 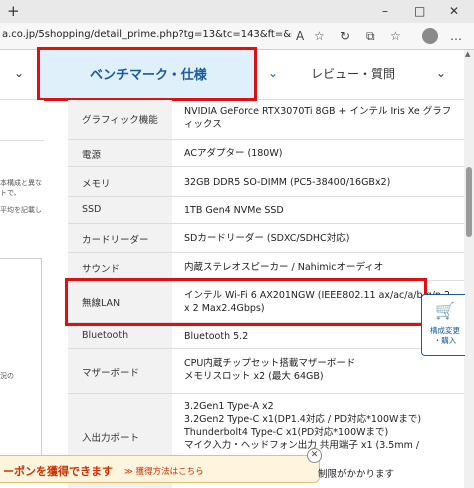 I want to click on highlight-box-tab, so click(x=147, y=74).